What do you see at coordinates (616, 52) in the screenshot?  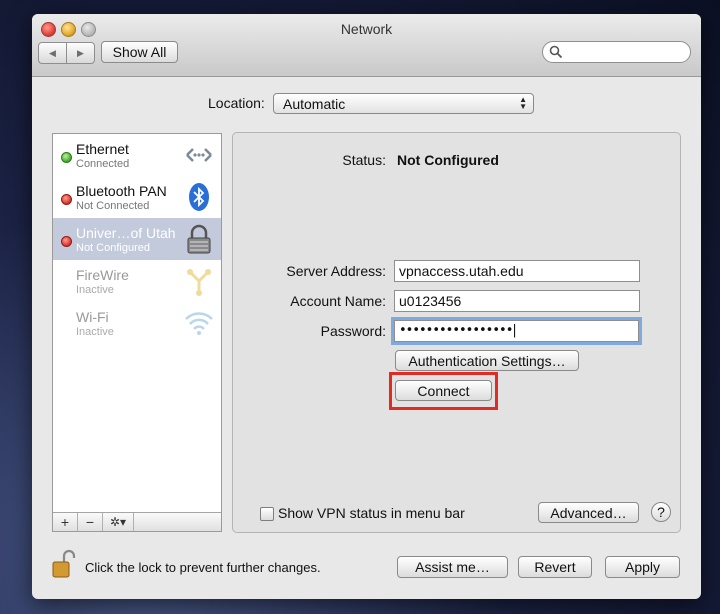 I see `search-field` at bounding box center [616, 52].